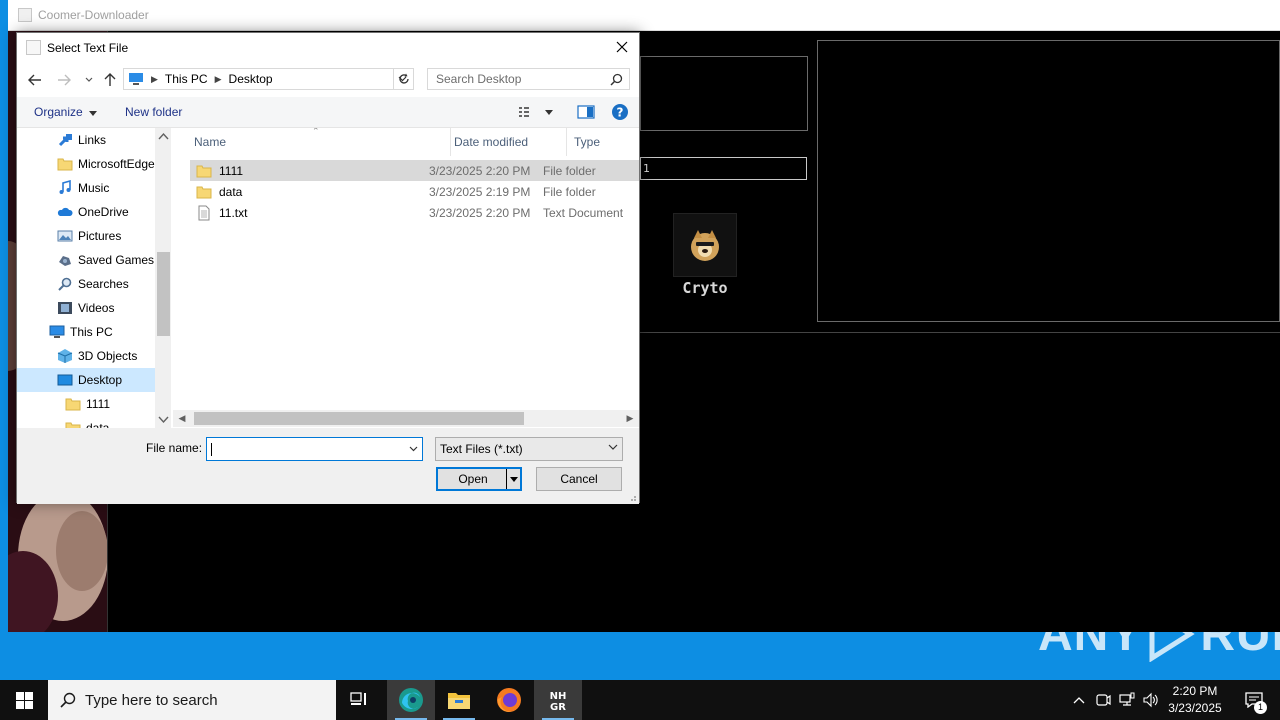 The height and width of the screenshot is (720, 1280). I want to click on file-name-dropdown-button, so click(413, 449).